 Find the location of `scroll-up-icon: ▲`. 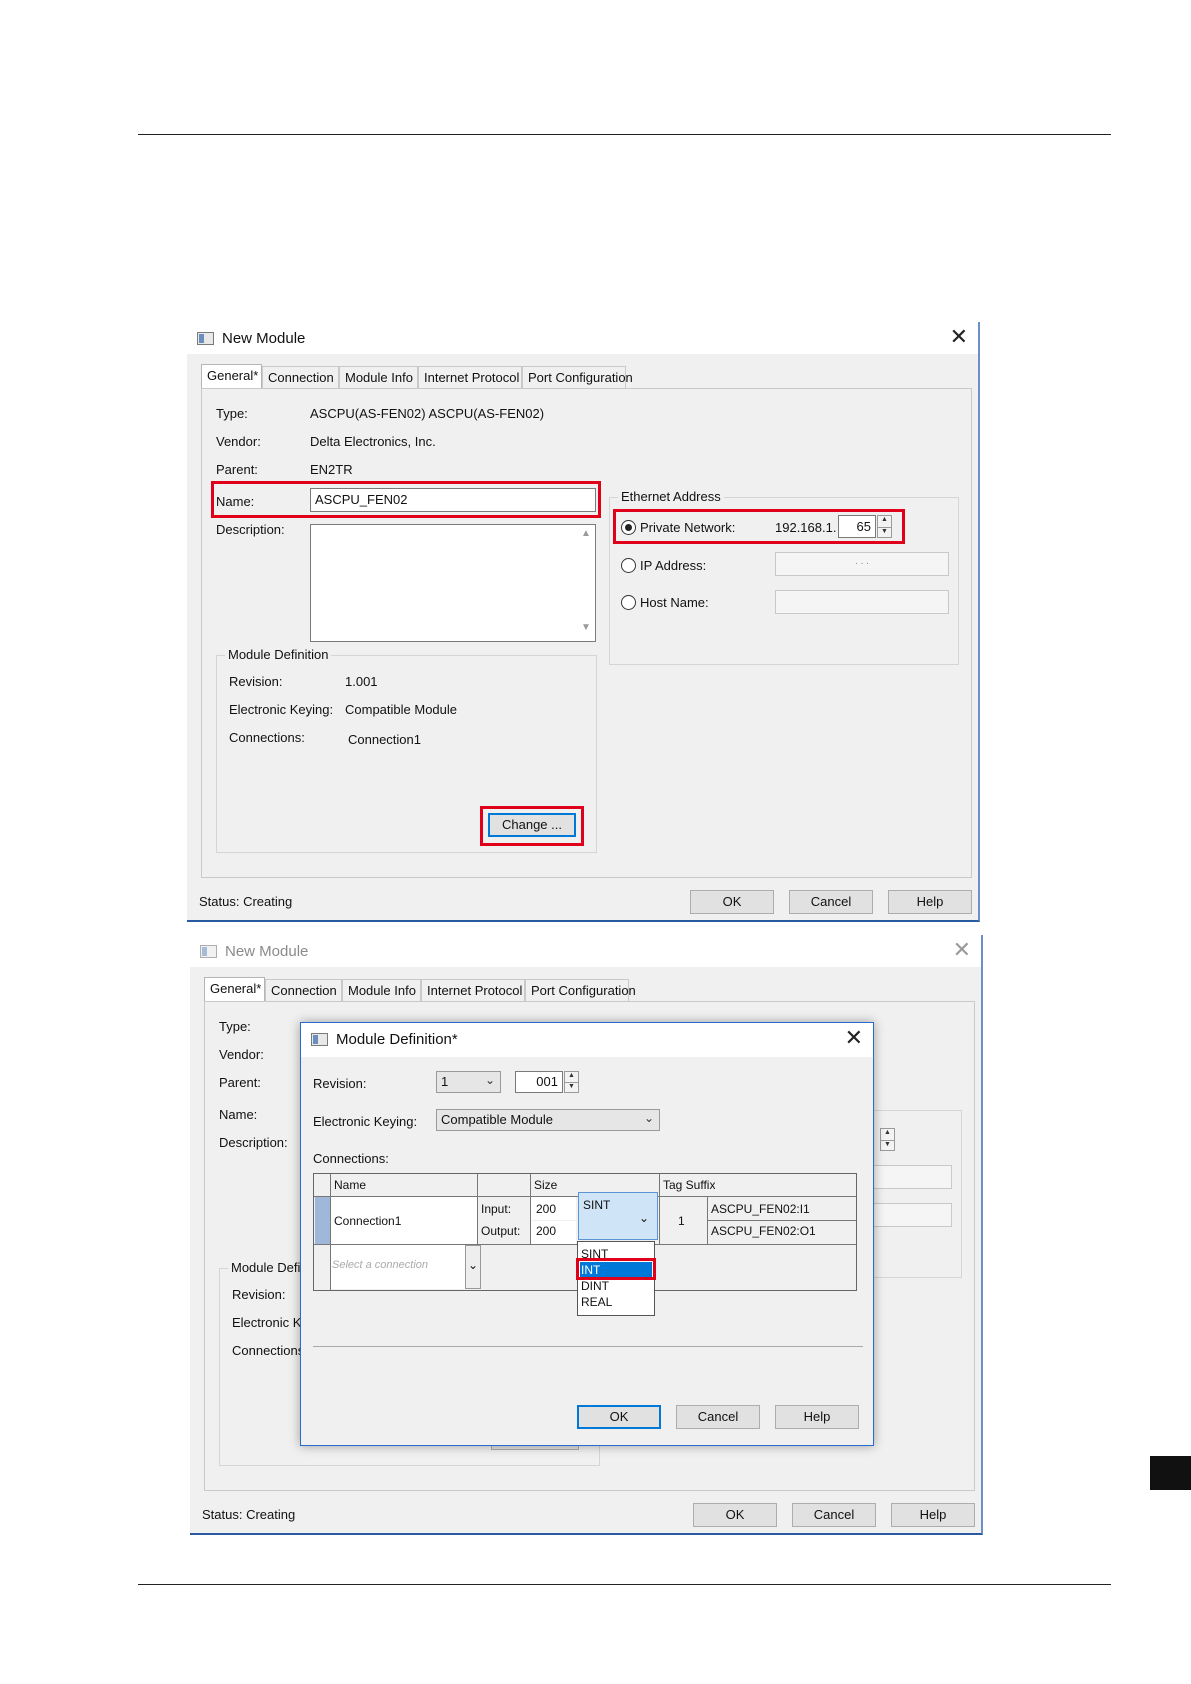

scroll-up-icon: ▲ is located at coordinates (586, 536).